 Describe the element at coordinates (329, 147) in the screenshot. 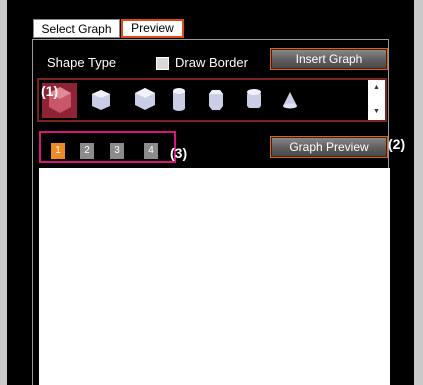

I see `graph-preview-button: Graph Preview` at that location.